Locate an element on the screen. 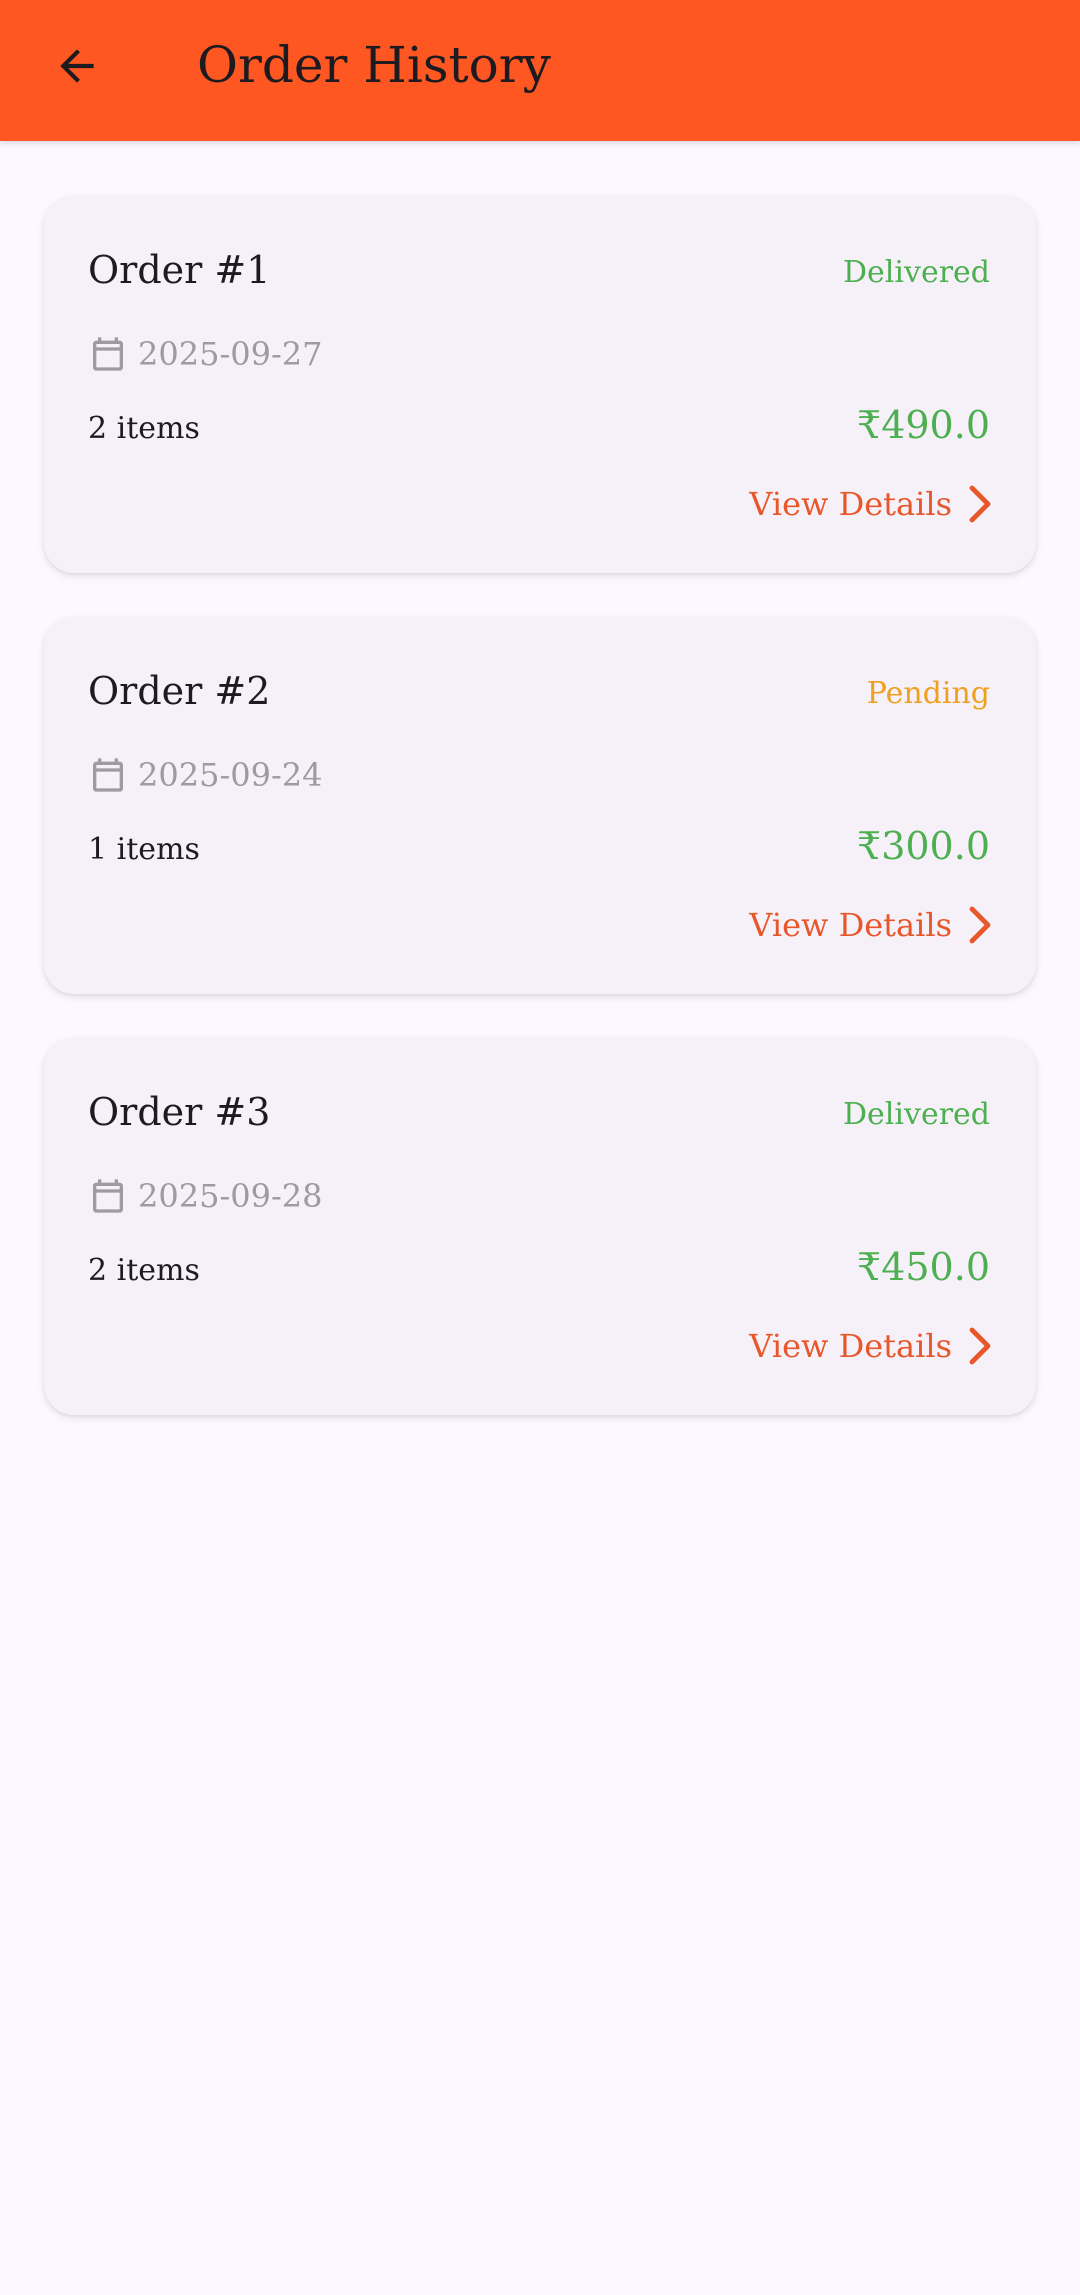 Image resolution: width=1080 pixels, height=2295 pixels. order-date: 2025-09-27 is located at coordinates (205, 354).